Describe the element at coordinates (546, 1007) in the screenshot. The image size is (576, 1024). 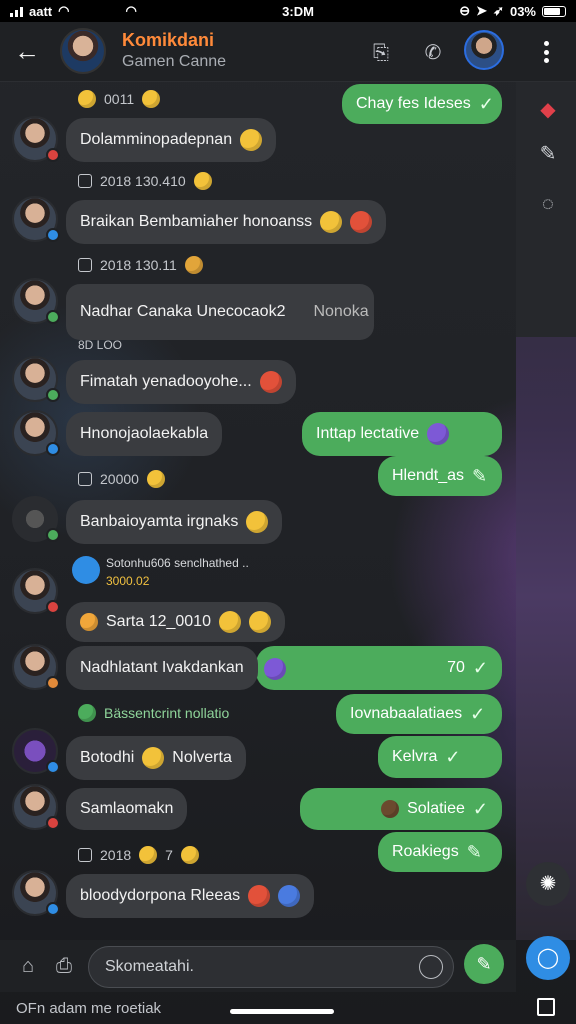
I see `recent-apps-icon` at that location.